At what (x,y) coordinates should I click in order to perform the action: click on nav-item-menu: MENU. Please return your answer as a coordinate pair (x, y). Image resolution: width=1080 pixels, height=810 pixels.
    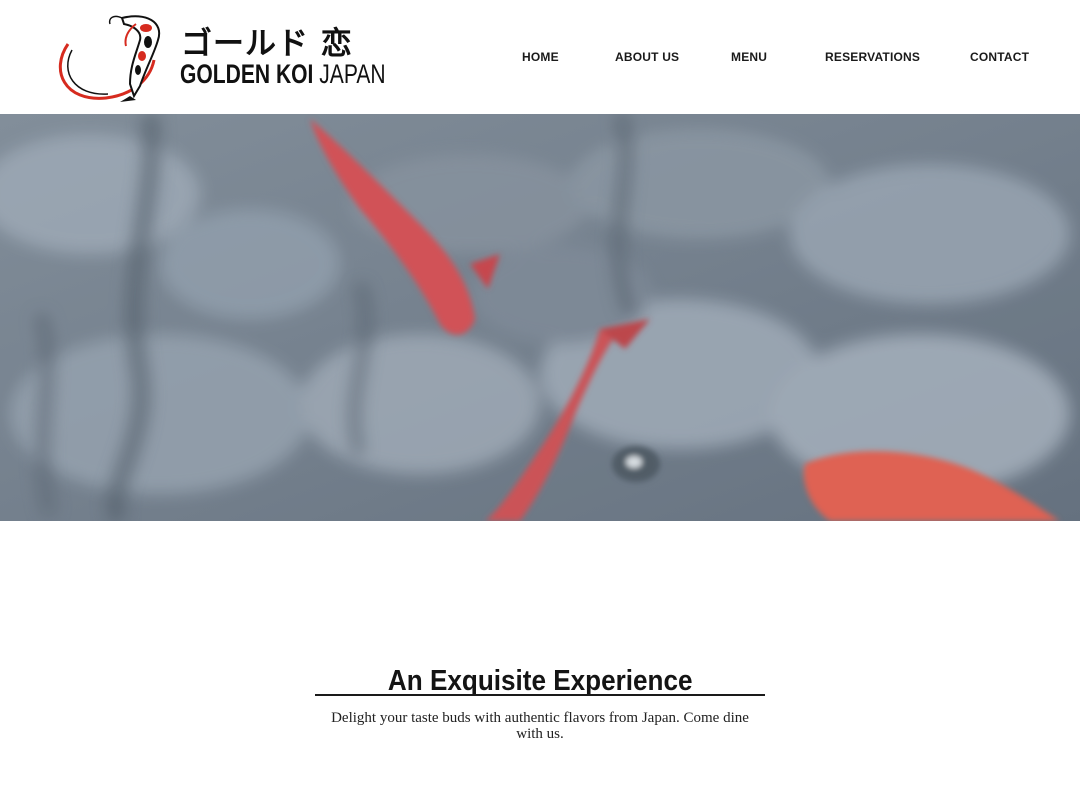
    Looking at the image, I should click on (749, 57).